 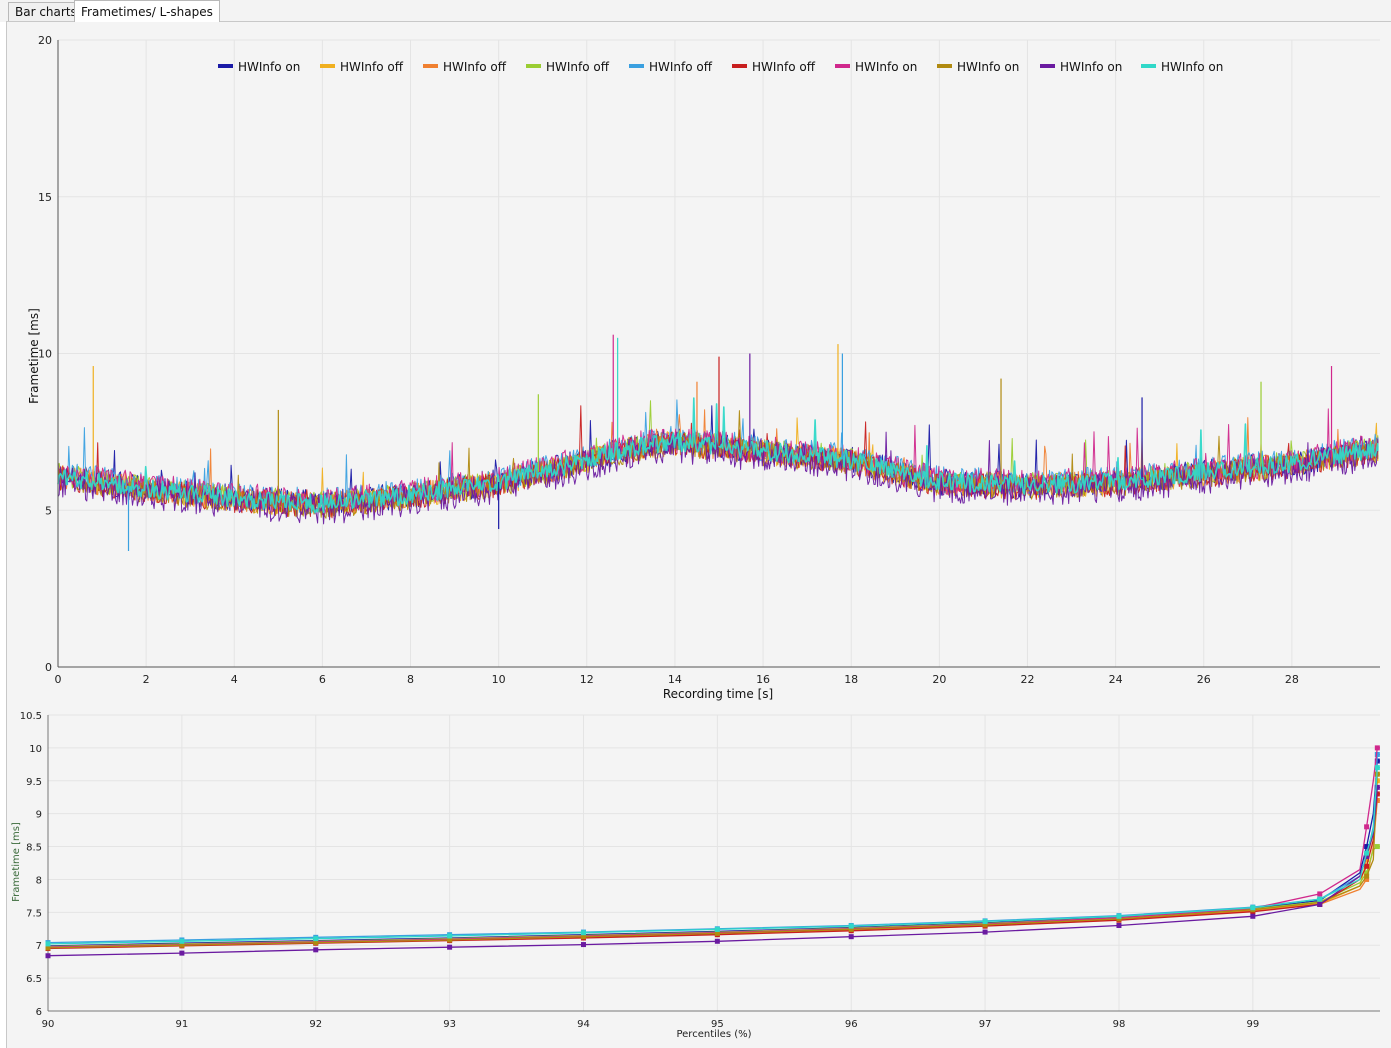 I want to click on frametime-chart-x-tick-label: 20, so click(x=939, y=679).